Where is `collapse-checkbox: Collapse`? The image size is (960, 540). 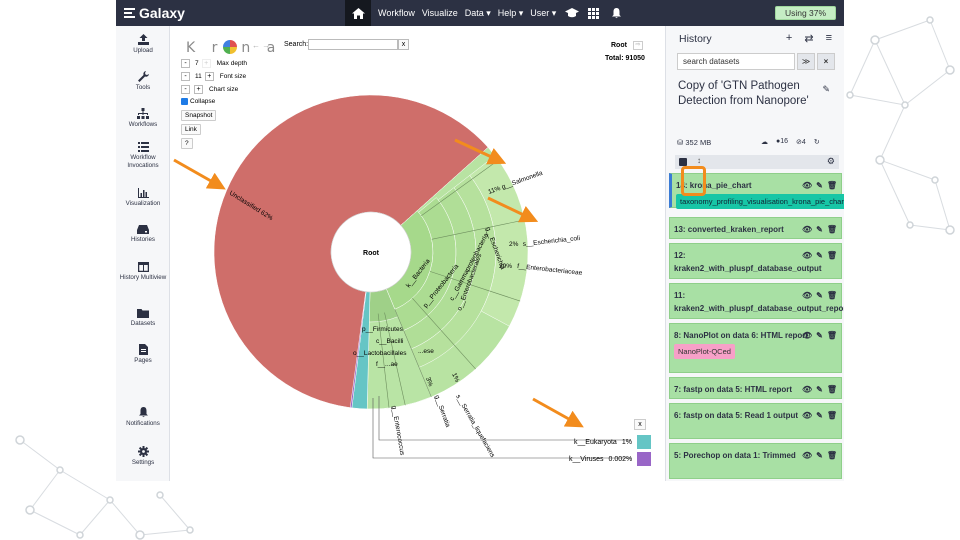 collapse-checkbox: Collapse is located at coordinates (198, 101).